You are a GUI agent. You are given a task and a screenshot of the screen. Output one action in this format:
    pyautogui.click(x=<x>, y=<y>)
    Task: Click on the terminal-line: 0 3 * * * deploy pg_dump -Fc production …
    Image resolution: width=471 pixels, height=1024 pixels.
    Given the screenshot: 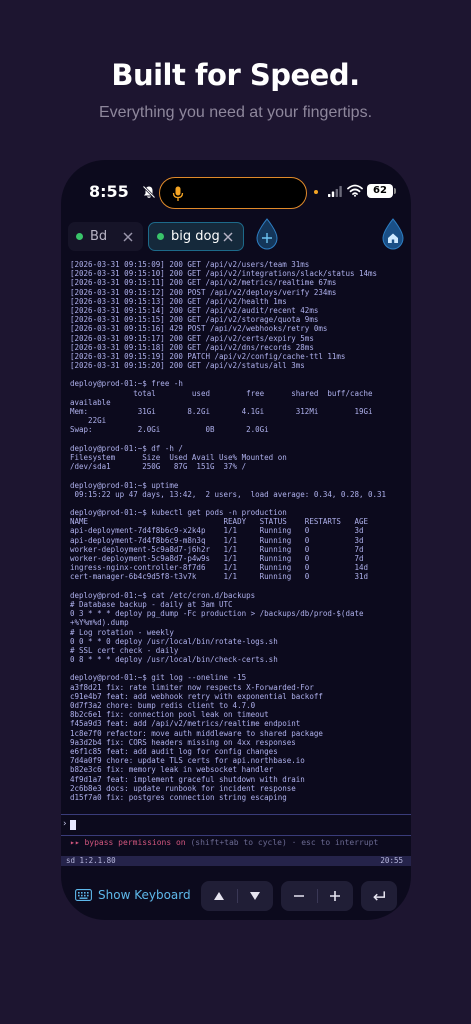 What is the action you would take?
    pyautogui.click(x=217, y=614)
    